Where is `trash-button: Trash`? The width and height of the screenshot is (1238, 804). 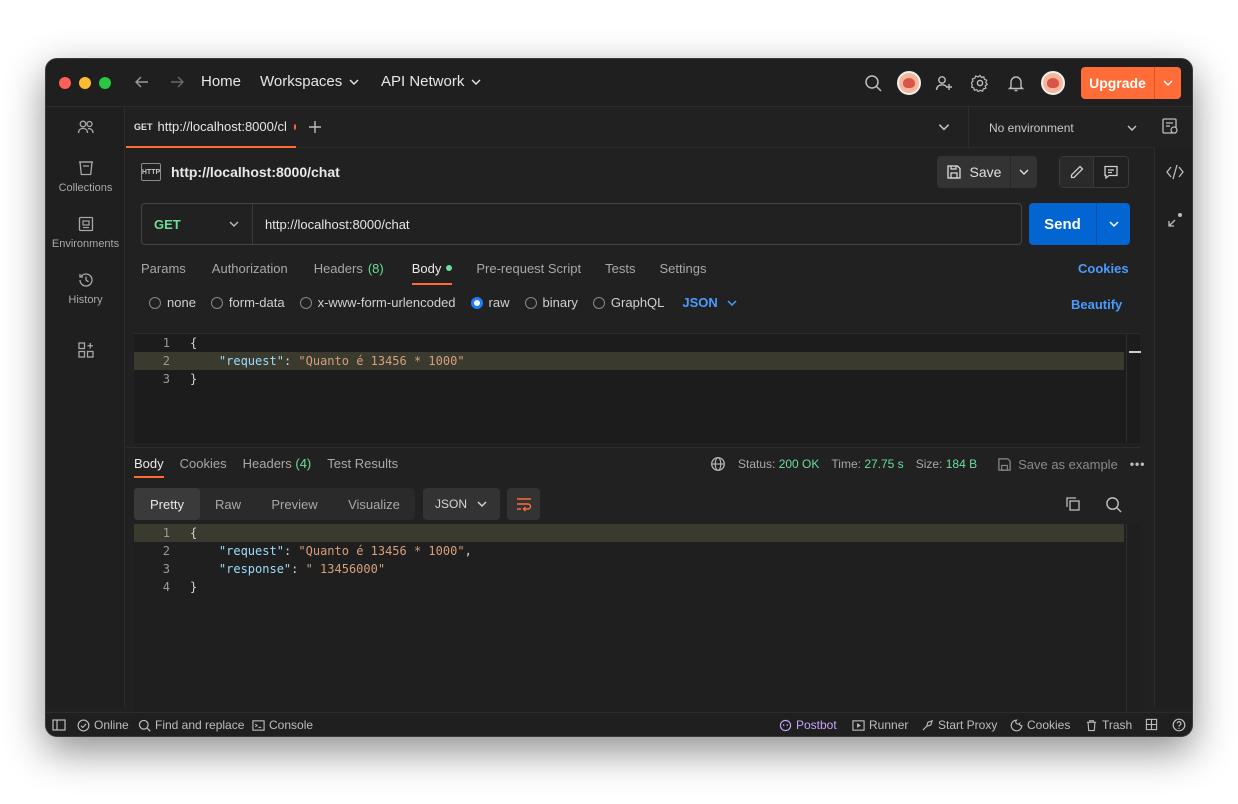 trash-button: Trash is located at coordinates (1108, 725).